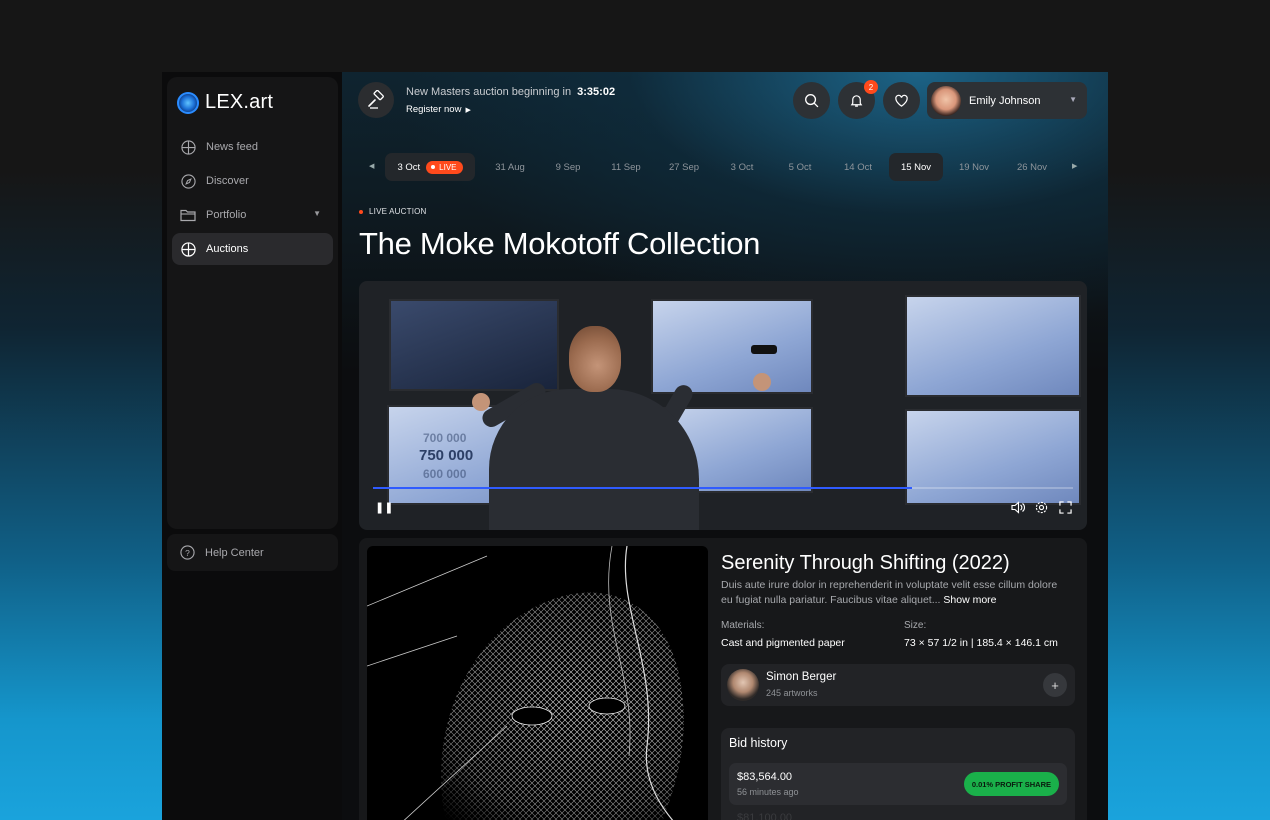  I want to click on date-label: 31 Aug, so click(510, 167).